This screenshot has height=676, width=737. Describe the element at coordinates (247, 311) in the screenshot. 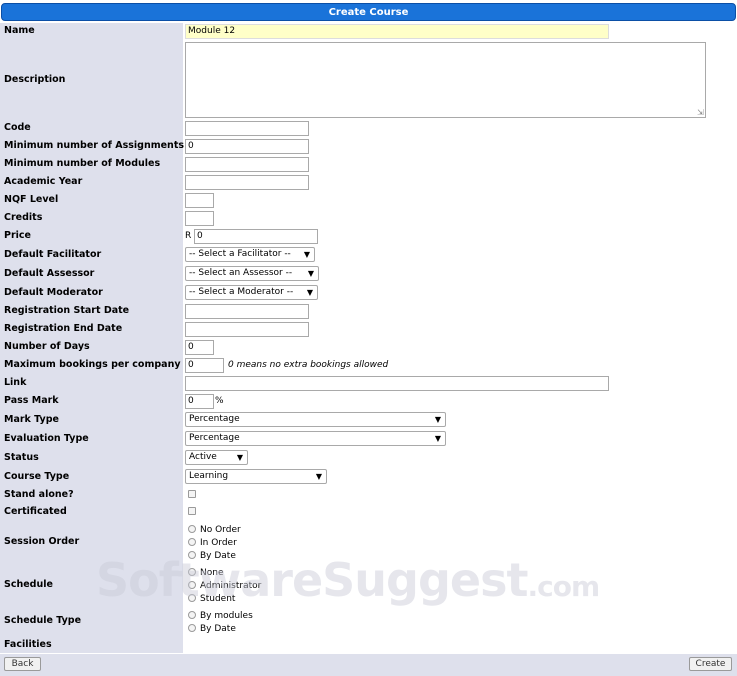

I see `reg-start-input` at that location.